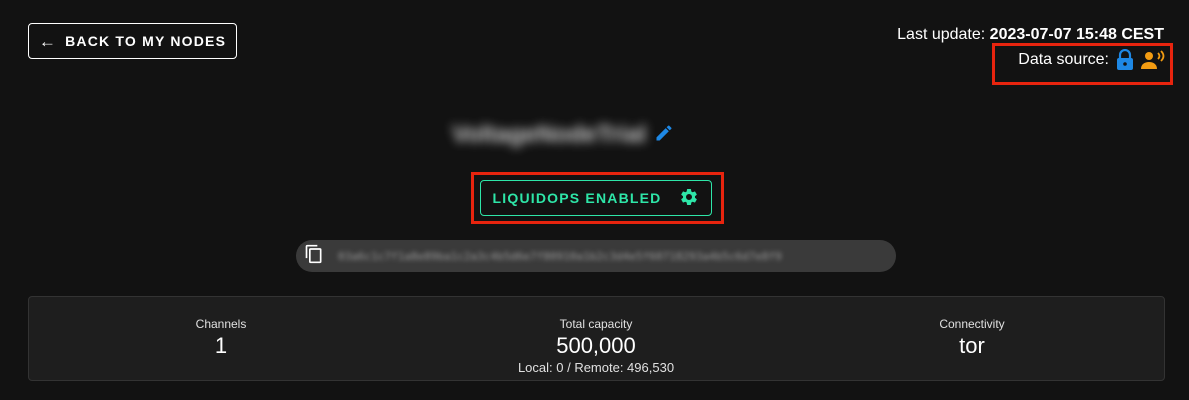 The height and width of the screenshot is (400, 1189). Describe the element at coordinates (689, 198) in the screenshot. I see `gear-icon` at that location.